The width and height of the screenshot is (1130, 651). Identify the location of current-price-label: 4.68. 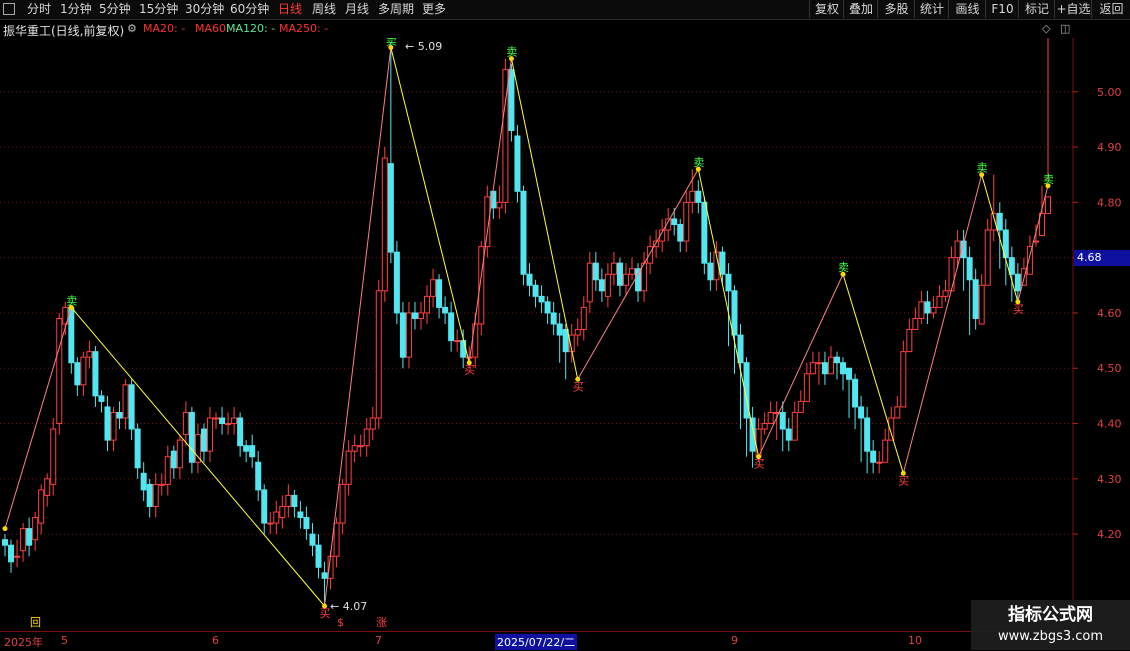
(1102, 258).